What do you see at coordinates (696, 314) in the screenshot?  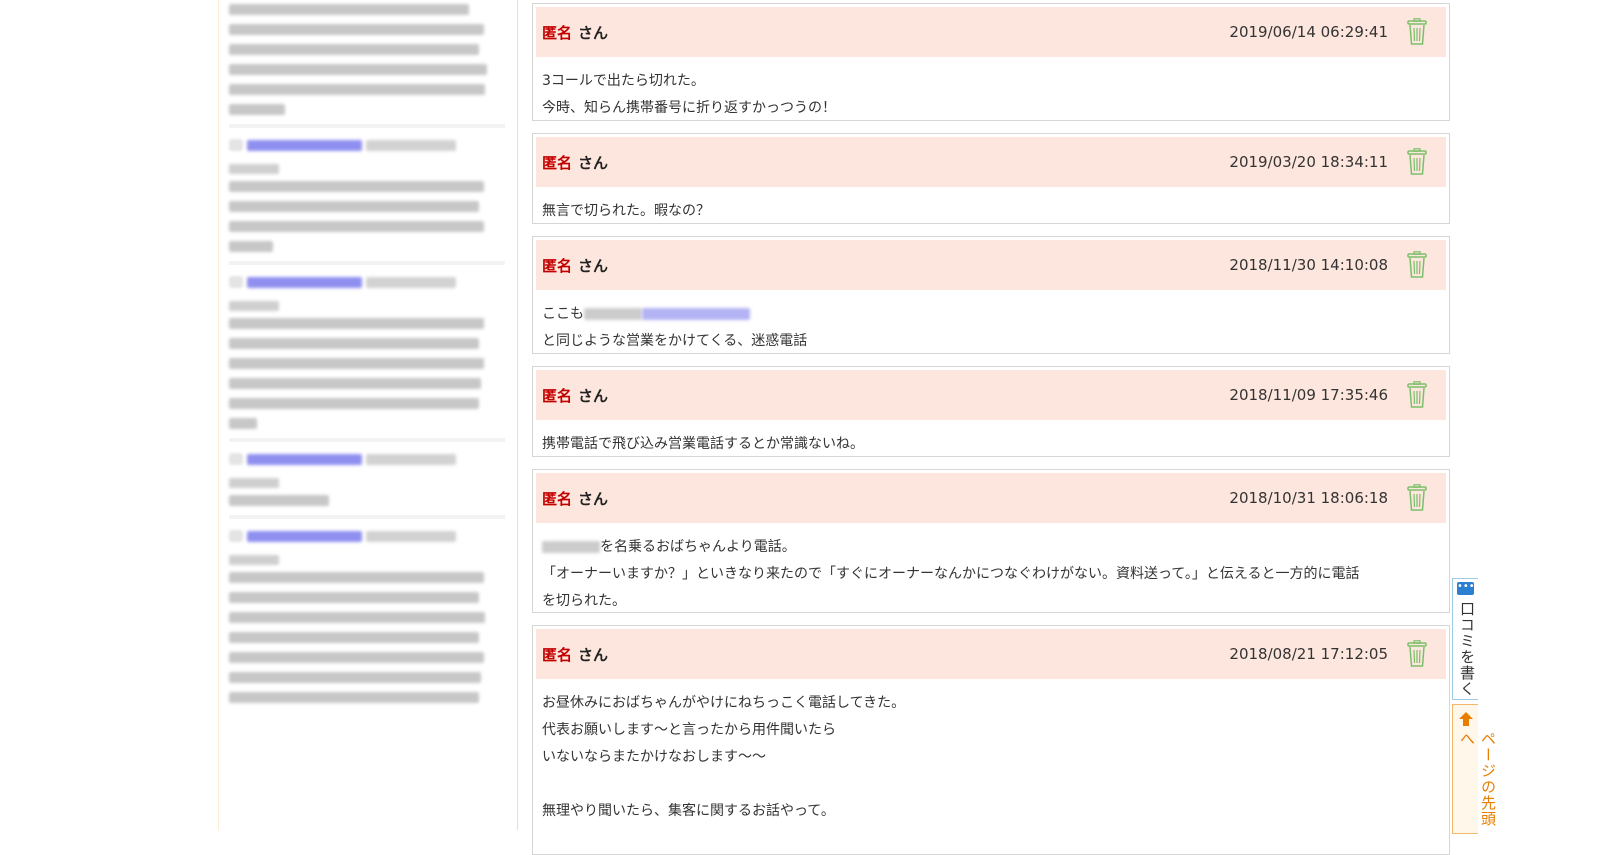 I see `redacted-phone-link` at bounding box center [696, 314].